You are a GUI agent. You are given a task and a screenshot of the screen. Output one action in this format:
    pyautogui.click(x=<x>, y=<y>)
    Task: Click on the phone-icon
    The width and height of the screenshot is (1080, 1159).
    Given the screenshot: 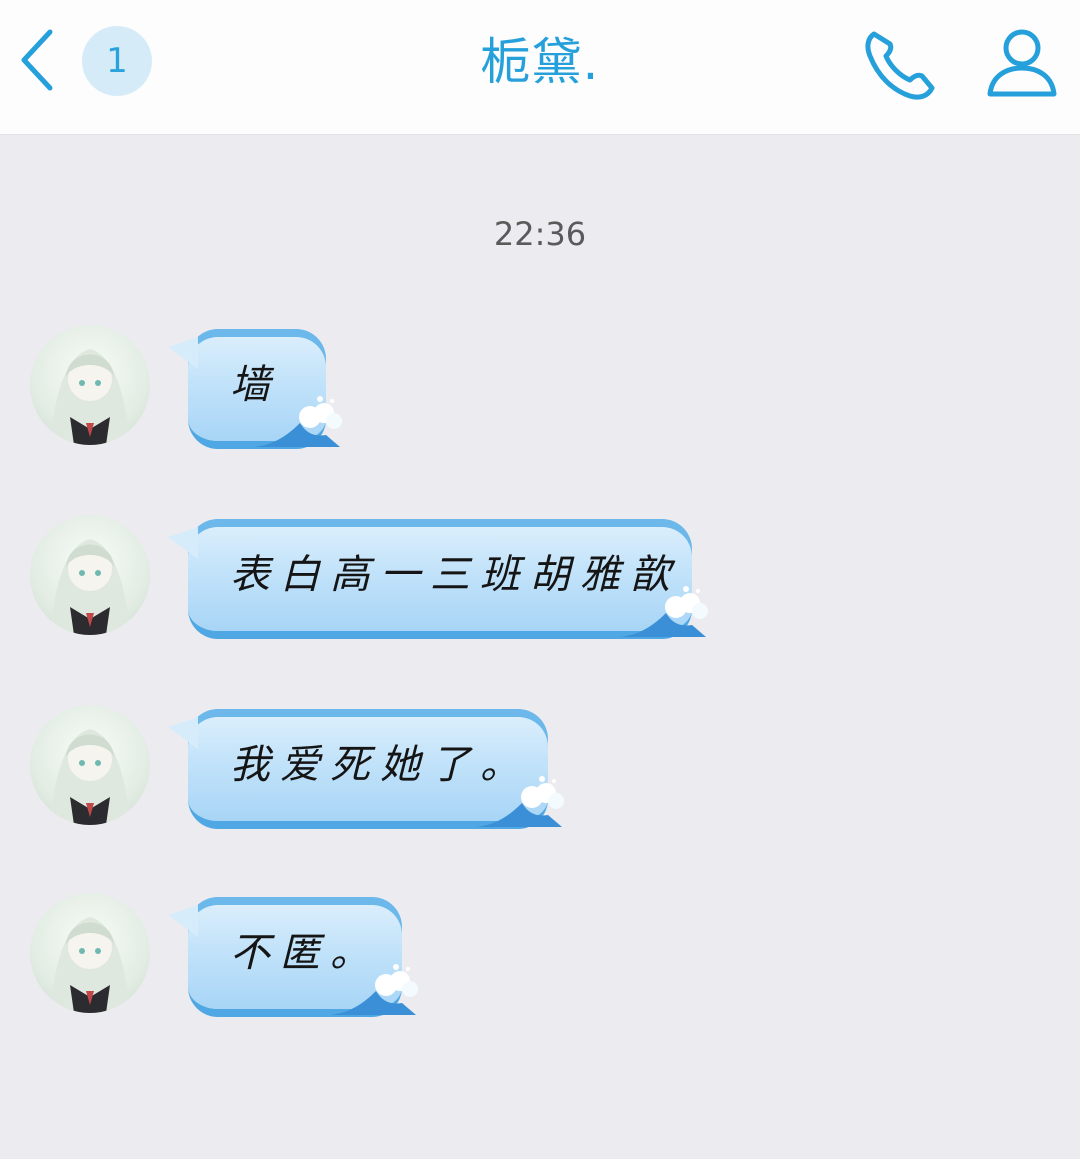 What is the action you would take?
    pyautogui.click(x=900, y=64)
    